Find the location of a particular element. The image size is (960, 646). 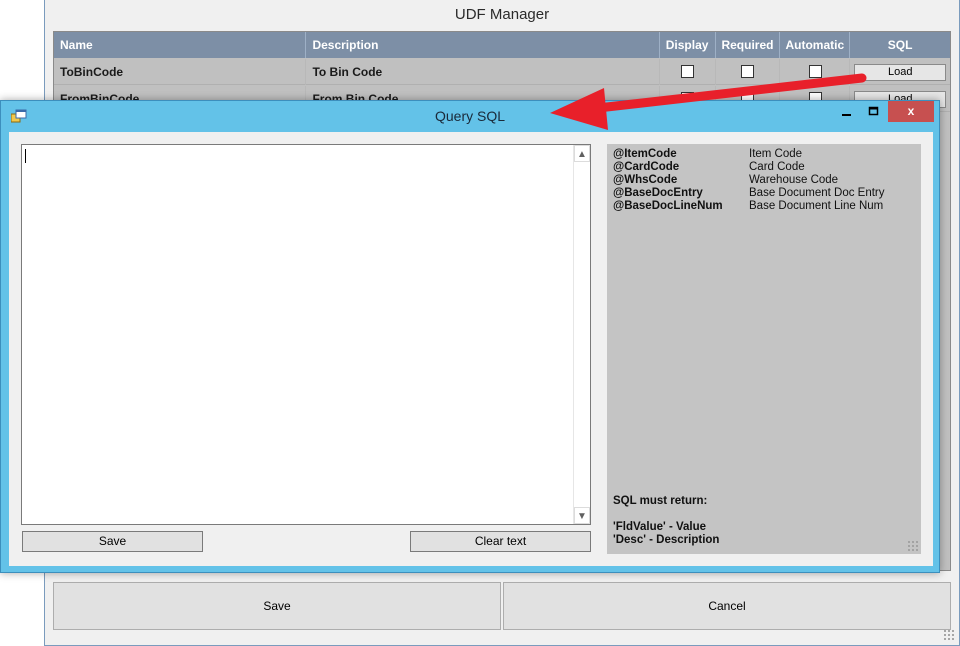

close-icon: x is located at coordinates (911, 111).